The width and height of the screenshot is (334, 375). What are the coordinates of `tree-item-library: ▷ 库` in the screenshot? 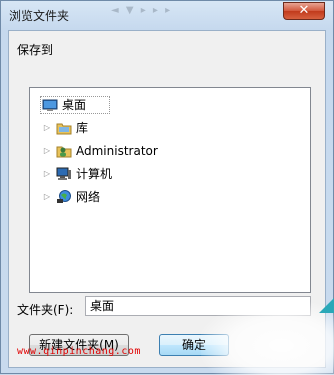 It's located at (166, 128).